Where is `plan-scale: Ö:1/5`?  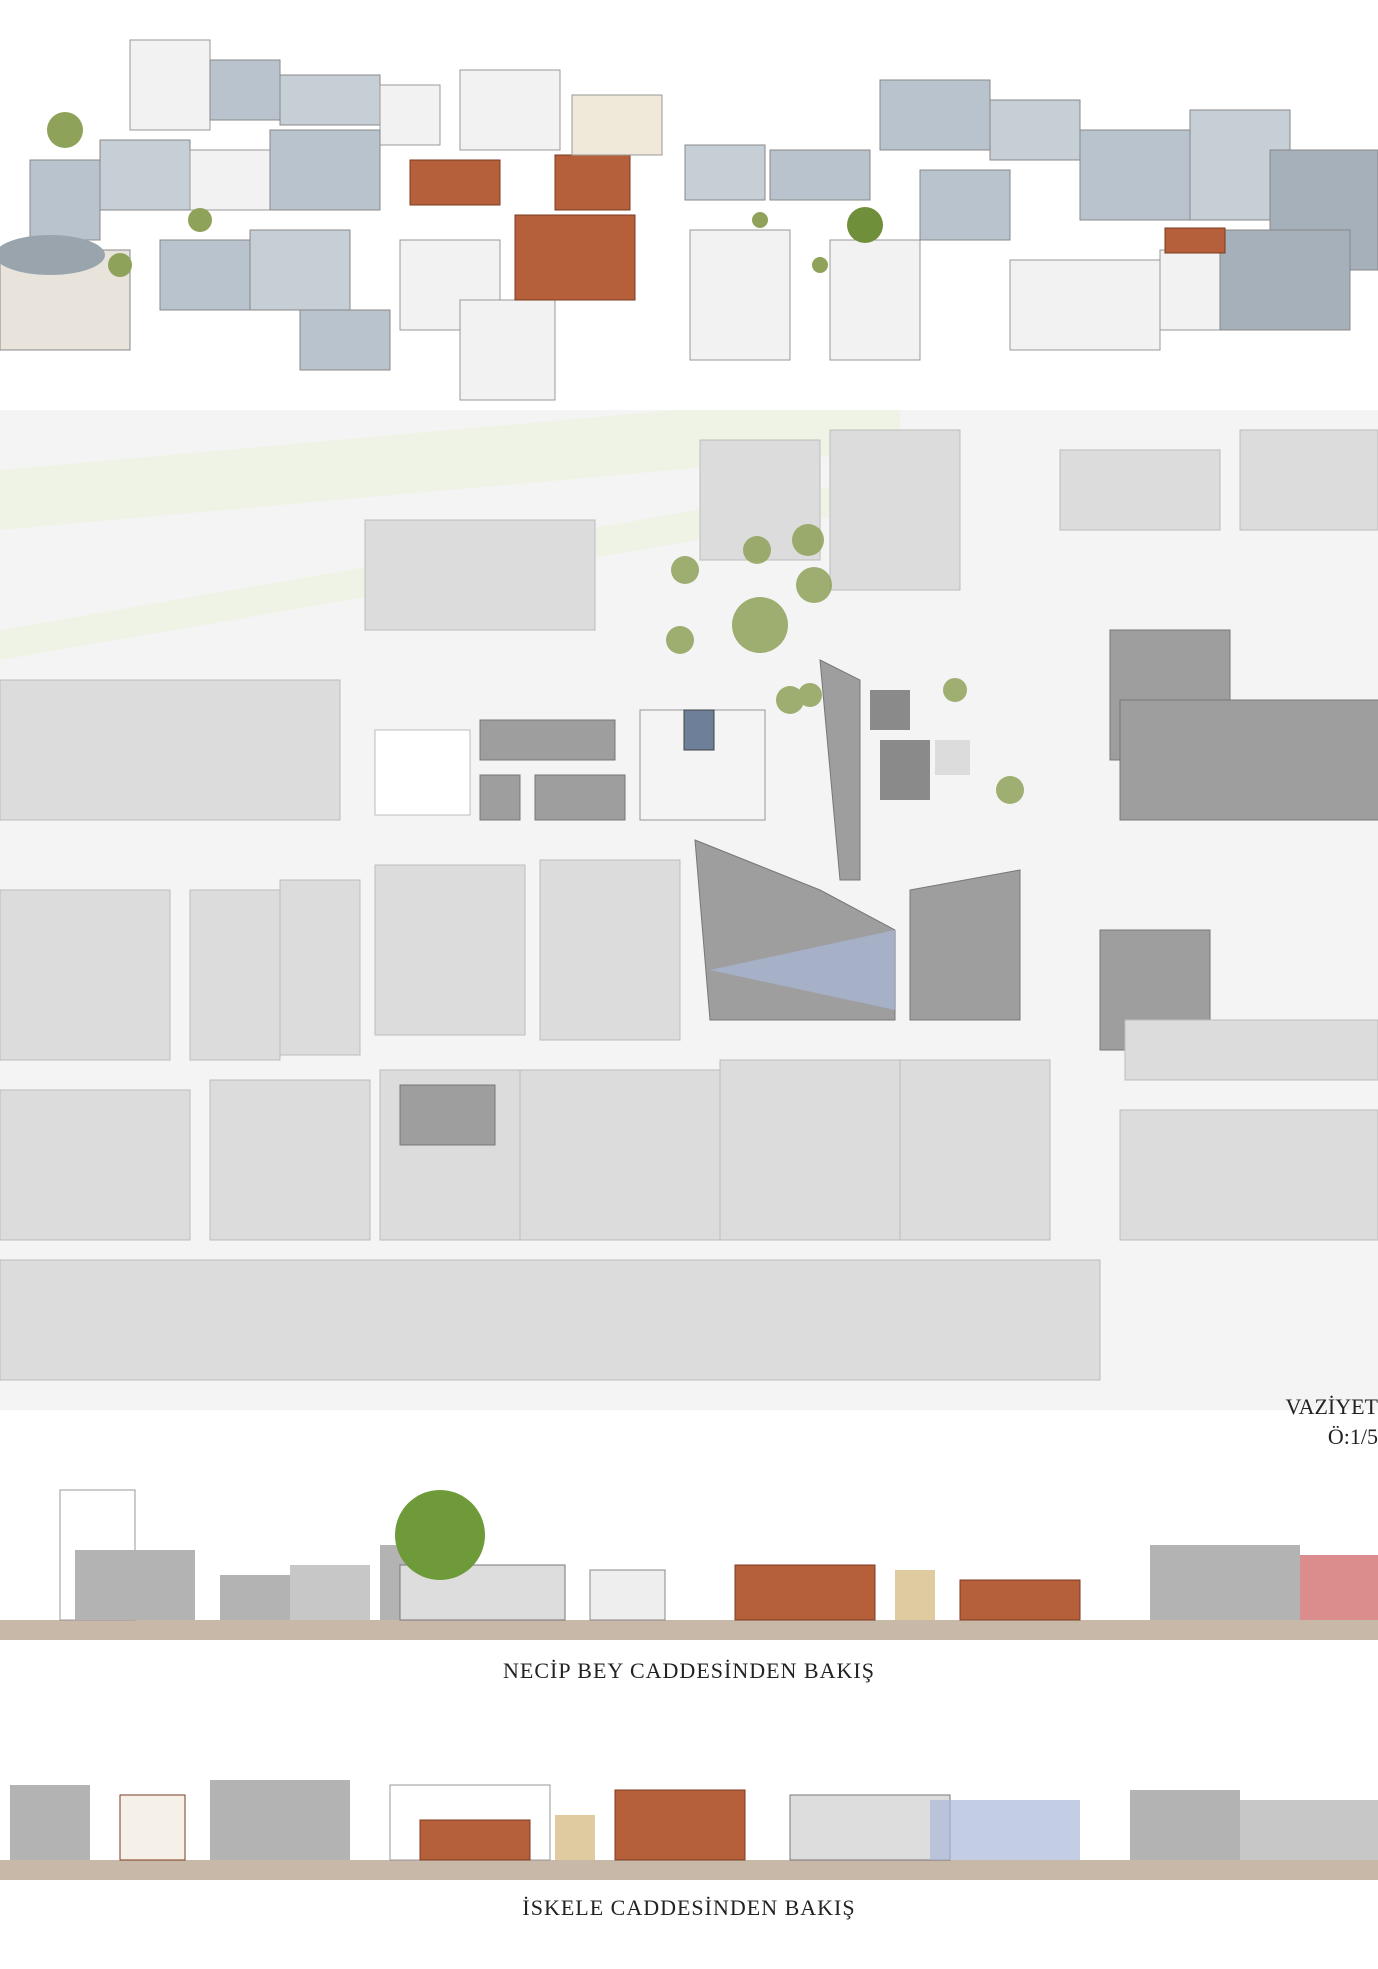 plan-scale: Ö:1/5 is located at coordinates (1352, 1436).